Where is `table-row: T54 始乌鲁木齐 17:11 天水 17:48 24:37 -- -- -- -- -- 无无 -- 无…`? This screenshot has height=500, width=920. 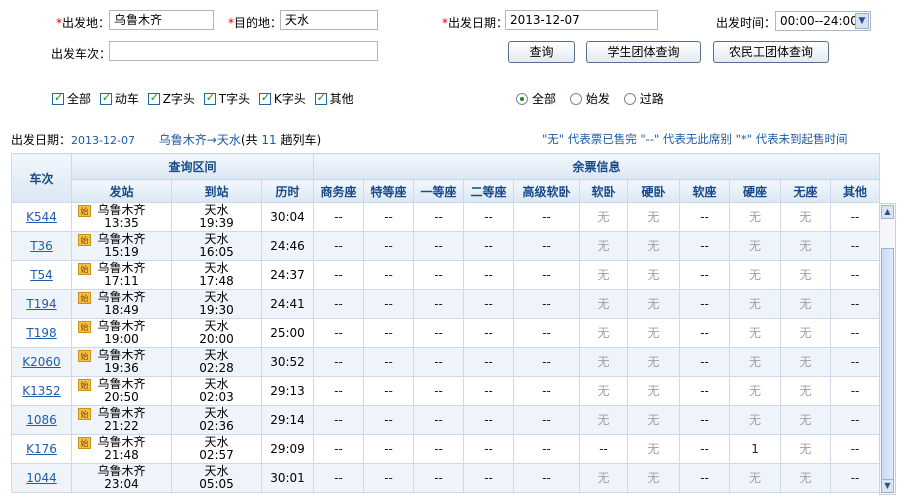 table-row: T54 始乌鲁木齐 17:11 天水 17:48 24:37 -- -- -- -- -- 无无 -- 无… is located at coordinates (446, 275).